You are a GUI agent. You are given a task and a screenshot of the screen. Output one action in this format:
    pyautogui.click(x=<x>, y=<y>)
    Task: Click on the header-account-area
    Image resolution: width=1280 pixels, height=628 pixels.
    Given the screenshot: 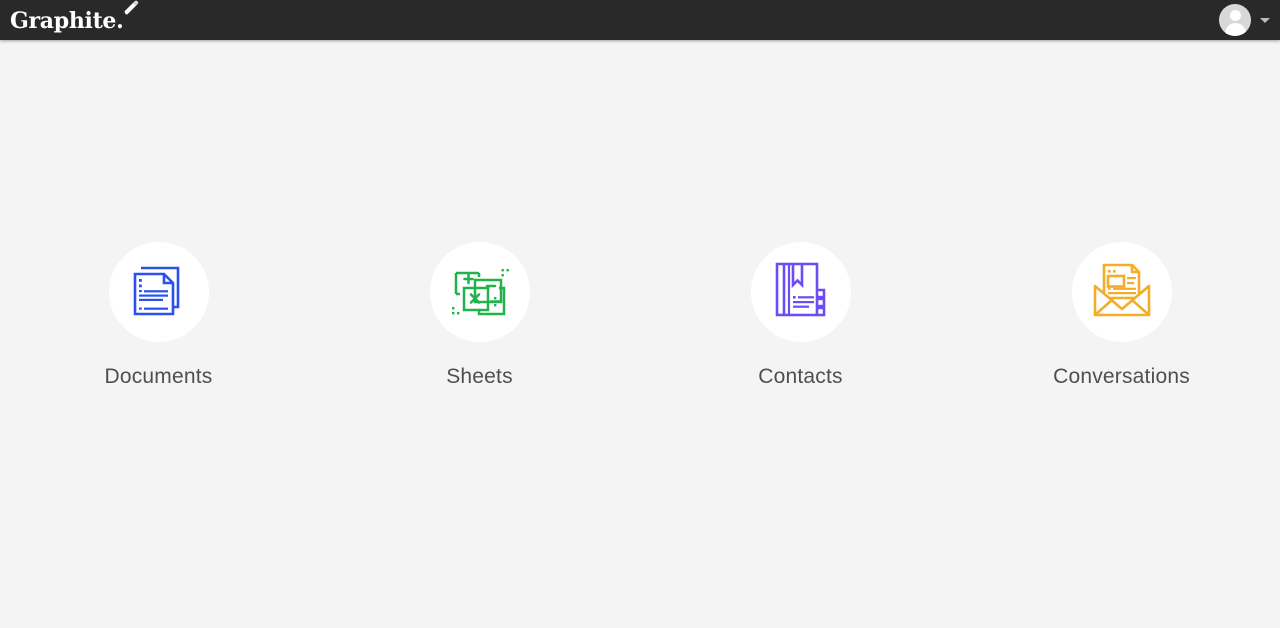 What is the action you would take?
    pyautogui.click(x=1249, y=20)
    